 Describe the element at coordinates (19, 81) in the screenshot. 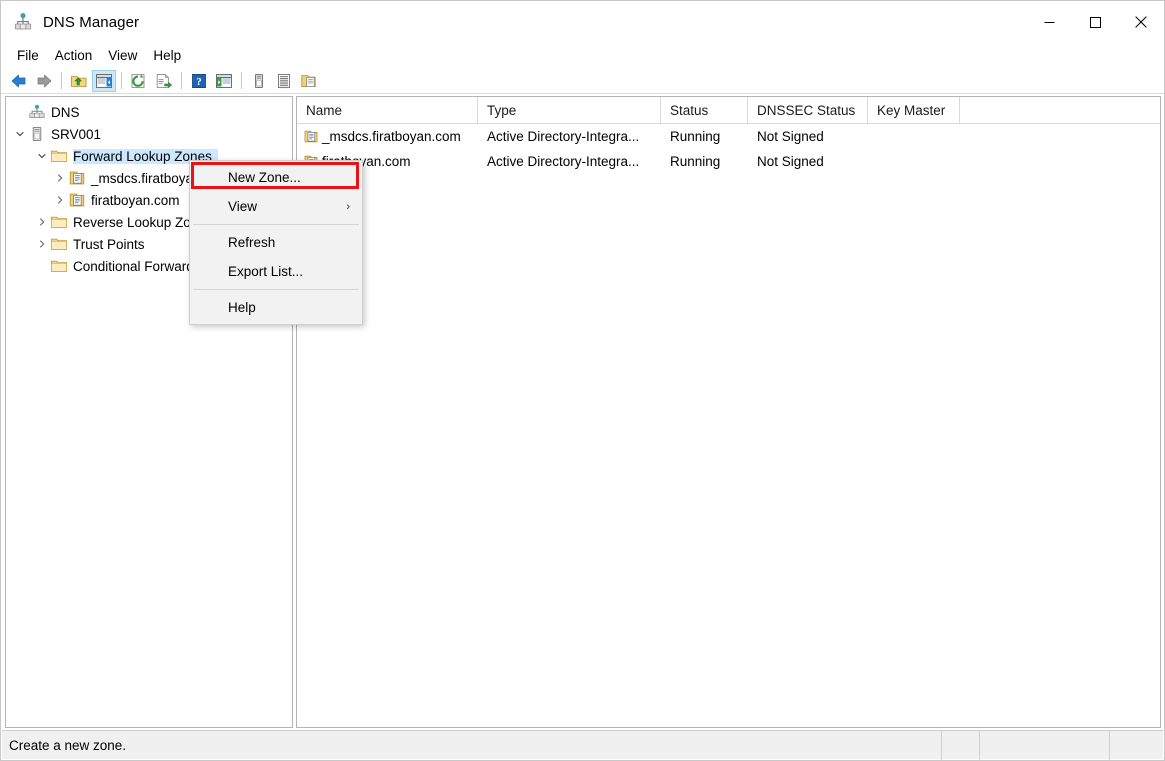

I see `back-icon` at that location.